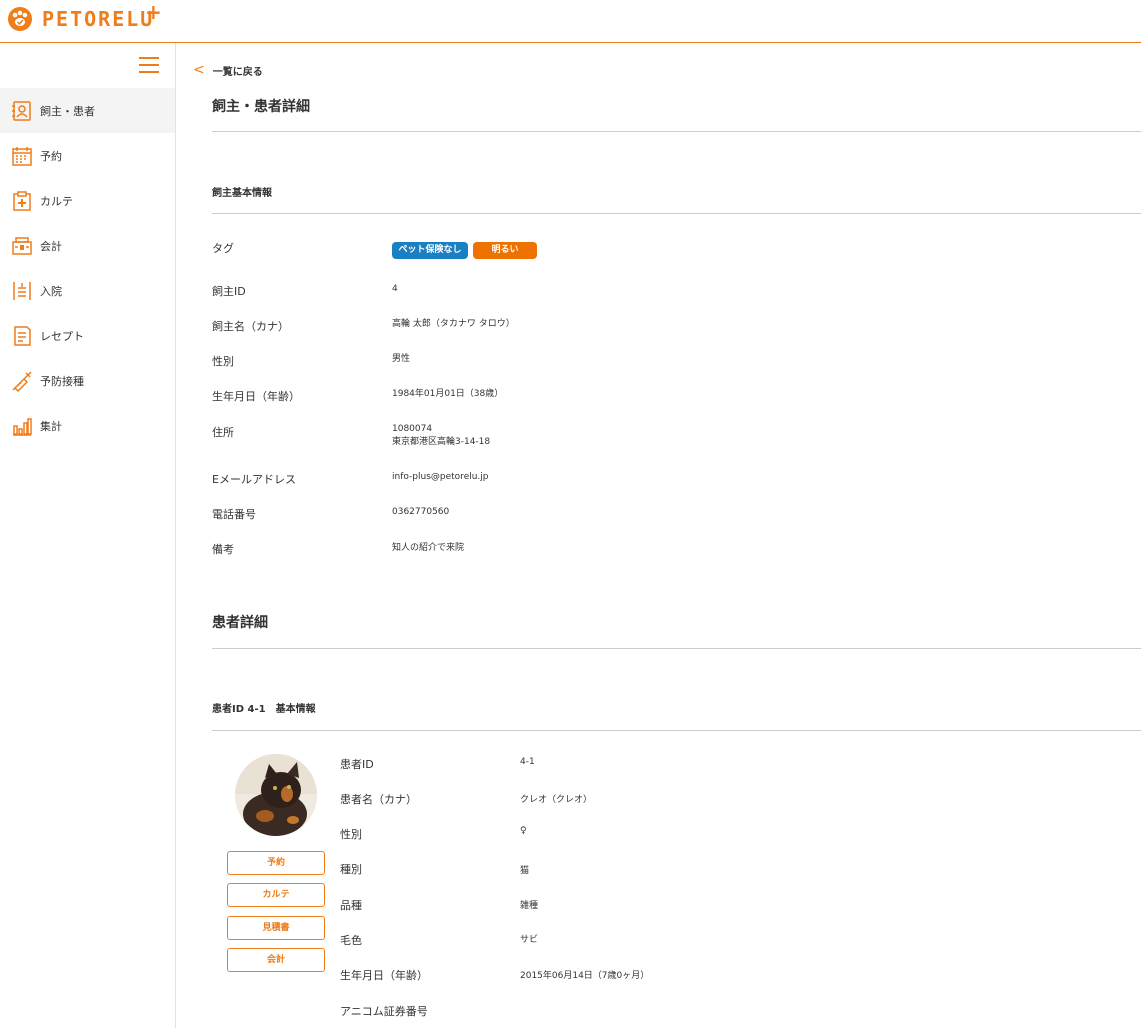 The height and width of the screenshot is (1028, 1141). What do you see at coordinates (56, 201) in the screenshot?
I see `sidebar-item-label: カルテ` at bounding box center [56, 201].